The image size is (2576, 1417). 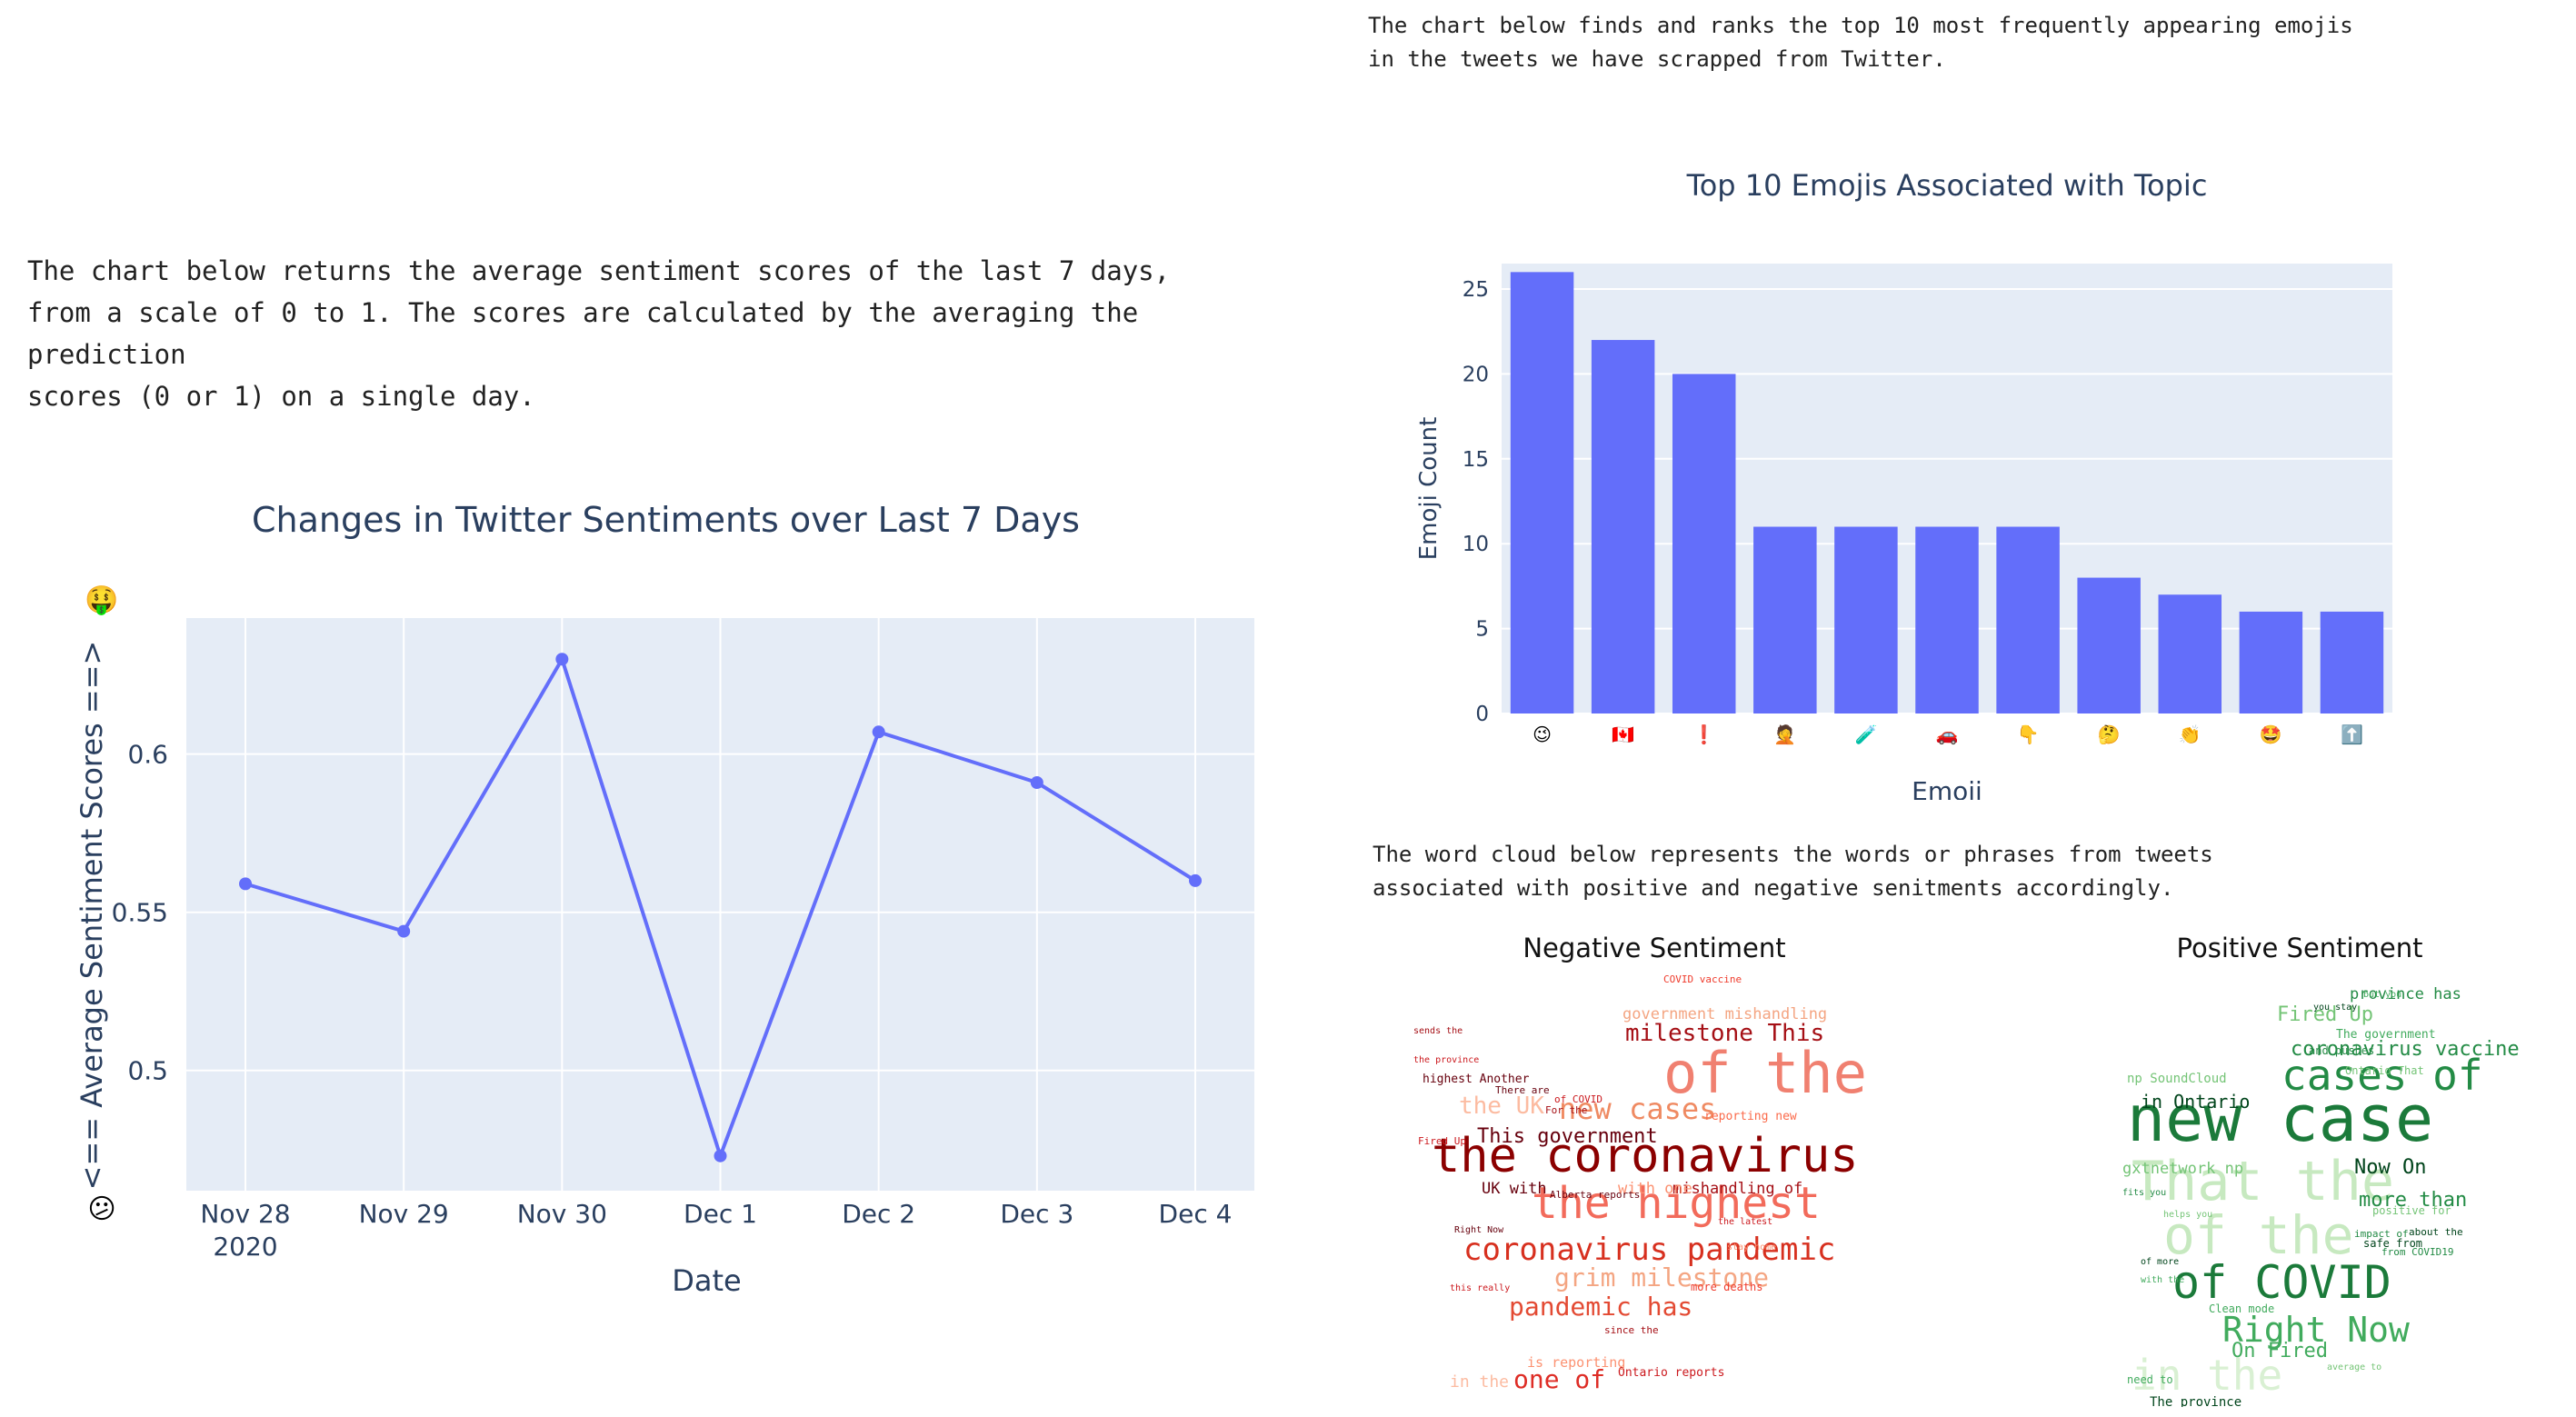 What do you see at coordinates (245, 1214) in the screenshot?
I see `x-tick-label: Nov 28` at bounding box center [245, 1214].